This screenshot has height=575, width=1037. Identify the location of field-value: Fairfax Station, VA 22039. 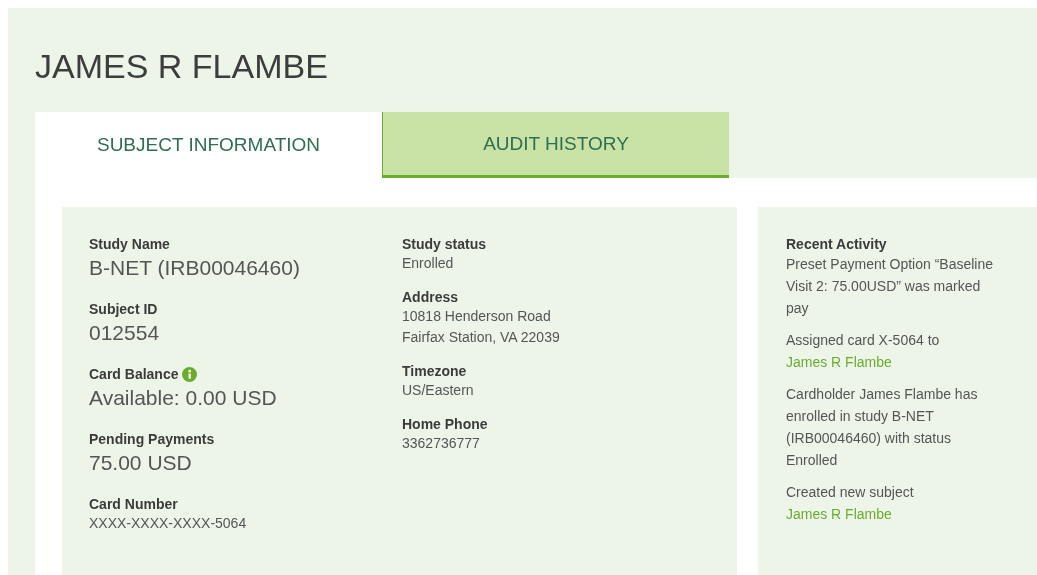
(481, 337).